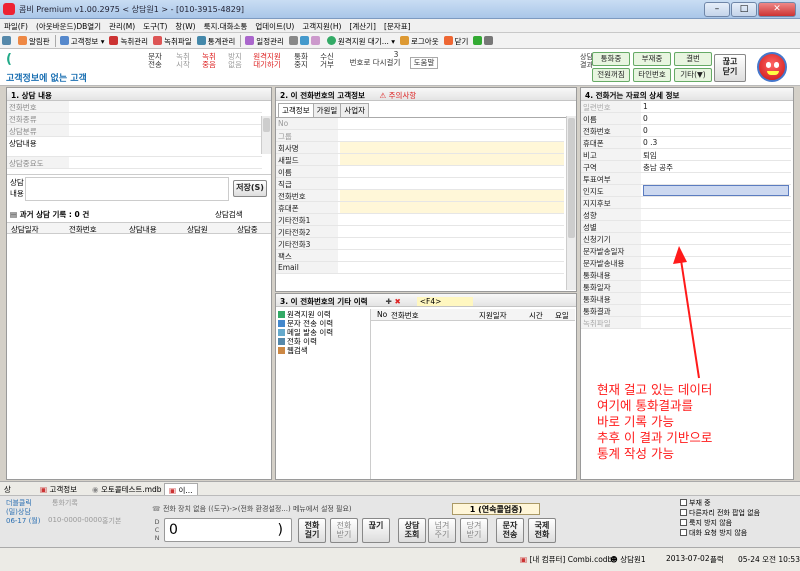 This screenshot has width=800, height=571. Describe the element at coordinates (229, 214) in the screenshot. I see `history-search: 상담검색` at that location.